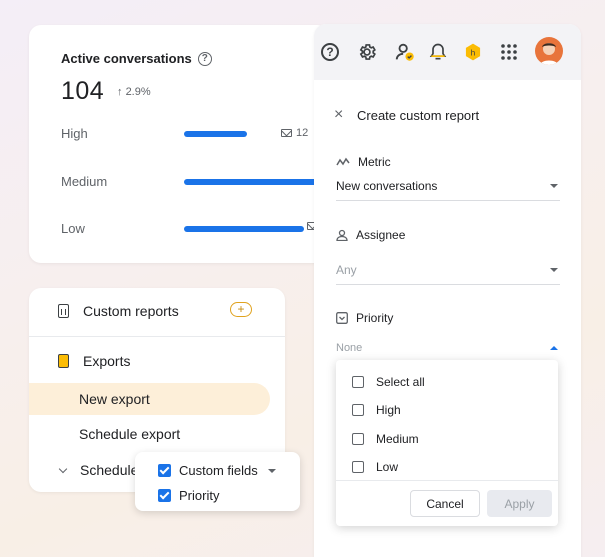  I want to click on active-conversations-title: Active conversations ?, so click(136, 58).